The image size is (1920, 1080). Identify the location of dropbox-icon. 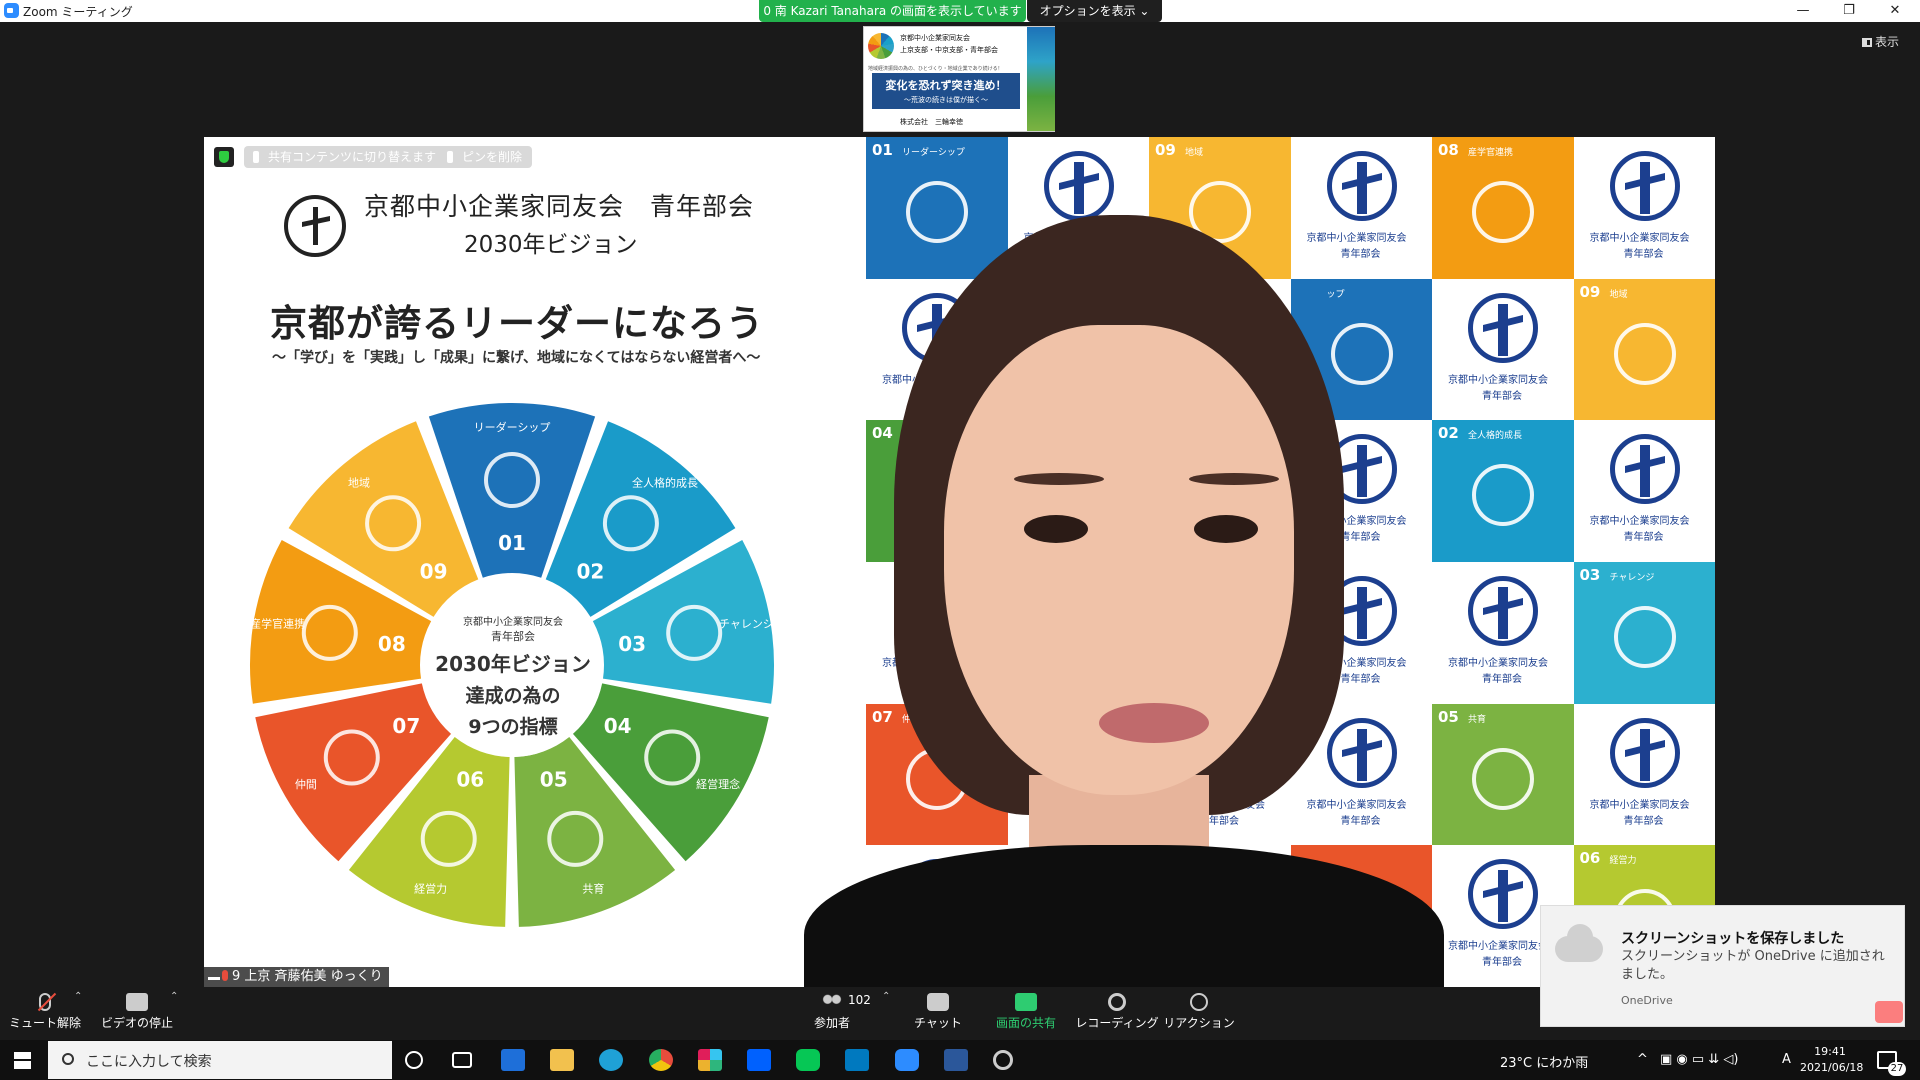
(759, 1060).